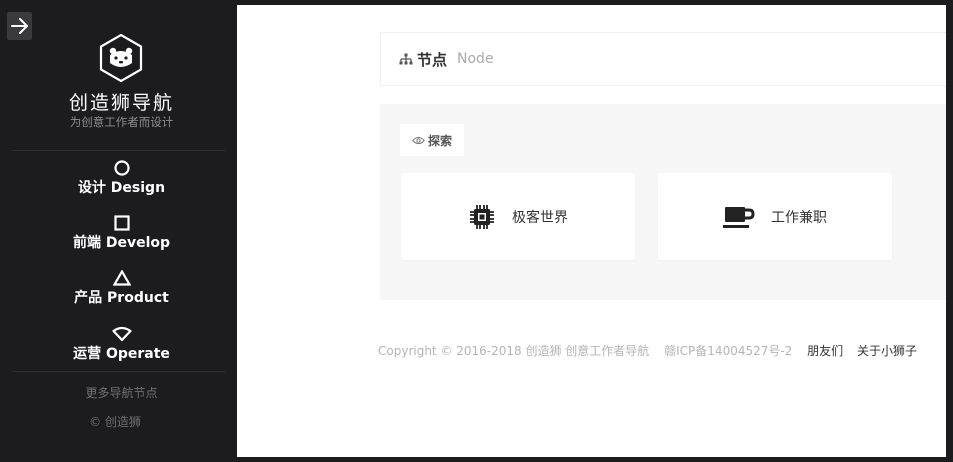 This screenshot has height=462, width=953. Describe the element at coordinates (121, 122) in the screenshot. I see `brand-subtitle: 为创意工作者而设计` at that location.